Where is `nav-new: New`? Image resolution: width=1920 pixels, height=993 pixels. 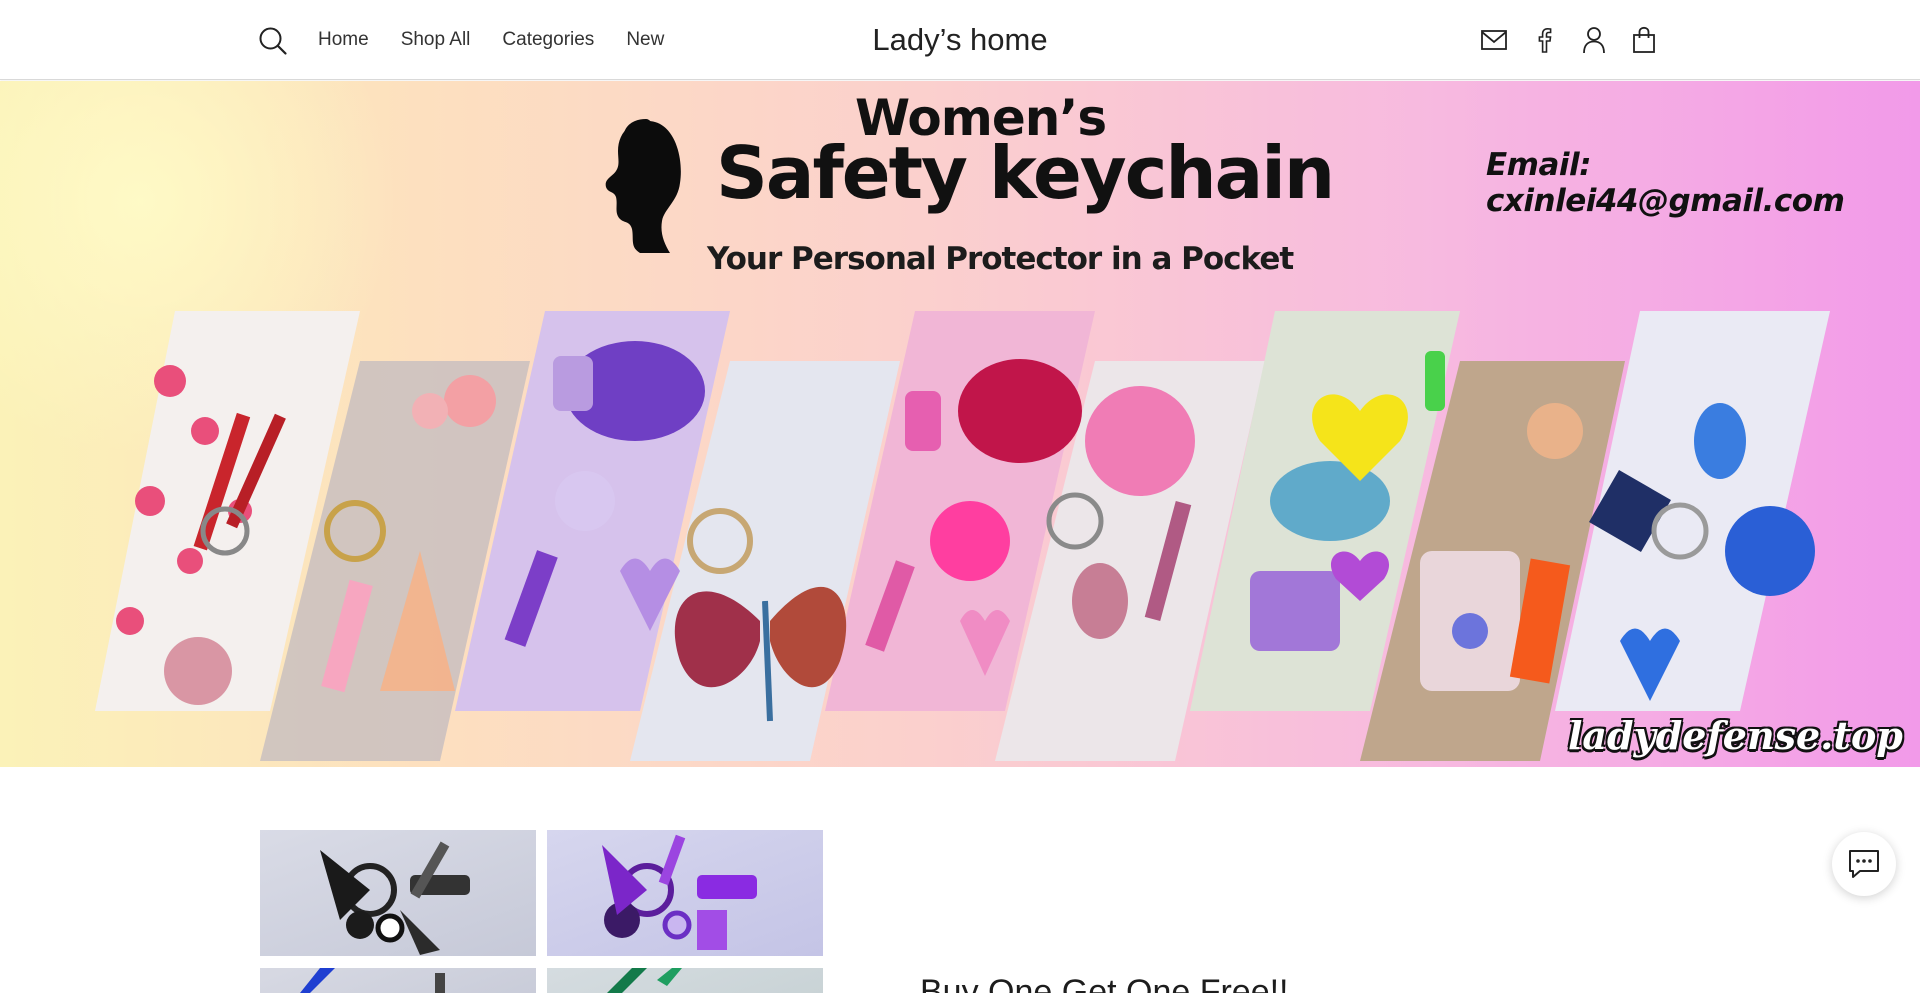
nav-new: New is located at coordinates (645, 40).